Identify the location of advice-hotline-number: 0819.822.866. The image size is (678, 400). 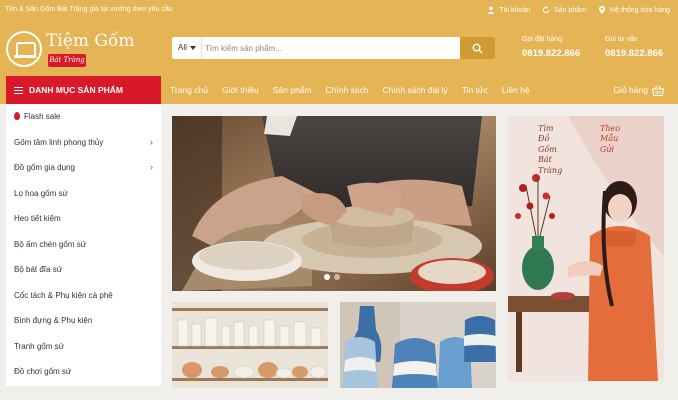
(634, 53).